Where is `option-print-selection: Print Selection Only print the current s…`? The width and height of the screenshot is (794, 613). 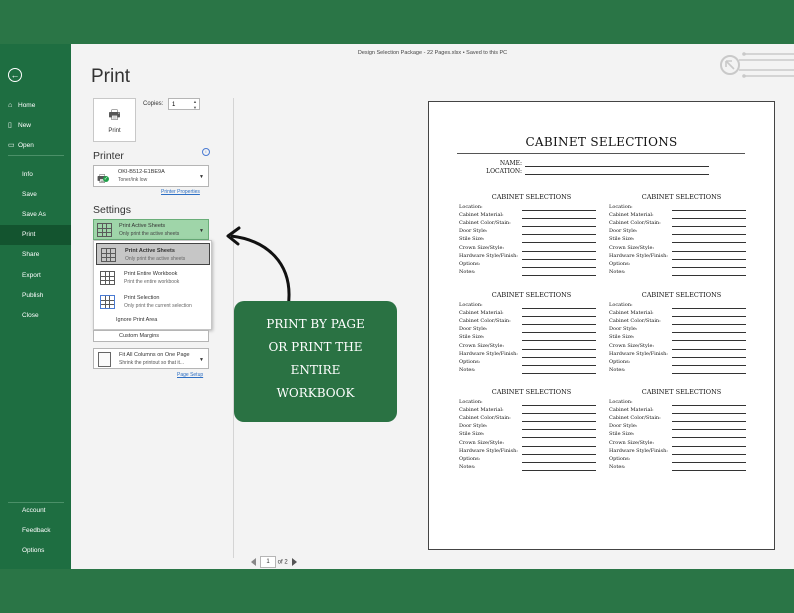
option-print-selection: Print Selection Only print the current s… is located at coordinates (153, 302).